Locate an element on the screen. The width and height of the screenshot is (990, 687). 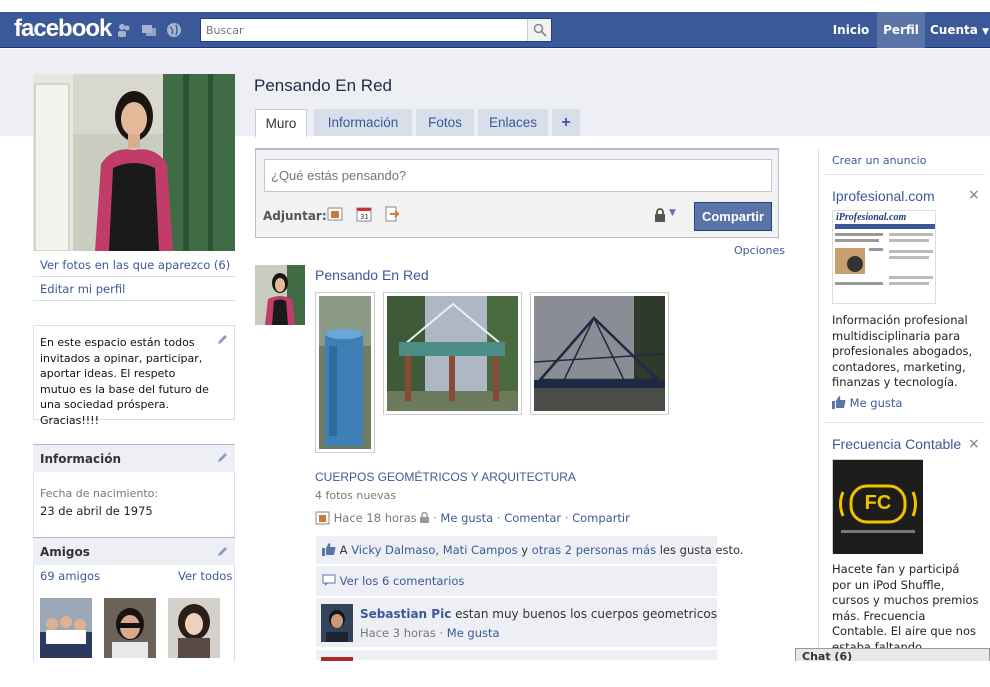
album-title-link: CUERPOS GEOMÉTRICOS Y ARQUITECTURA is located at coordinates (445, 477).